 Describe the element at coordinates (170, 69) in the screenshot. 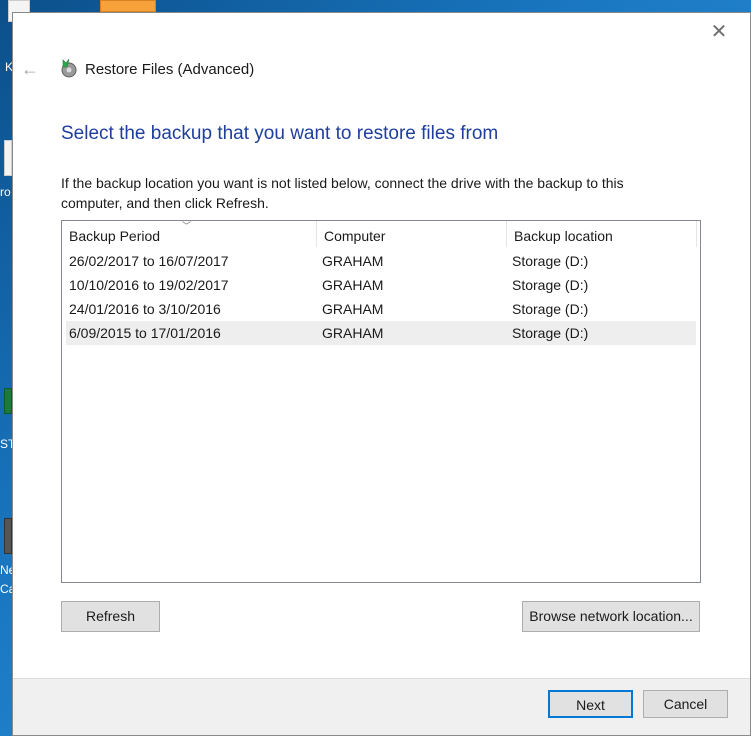

I see `window-title: Restore Files (Advanced)` at that location.